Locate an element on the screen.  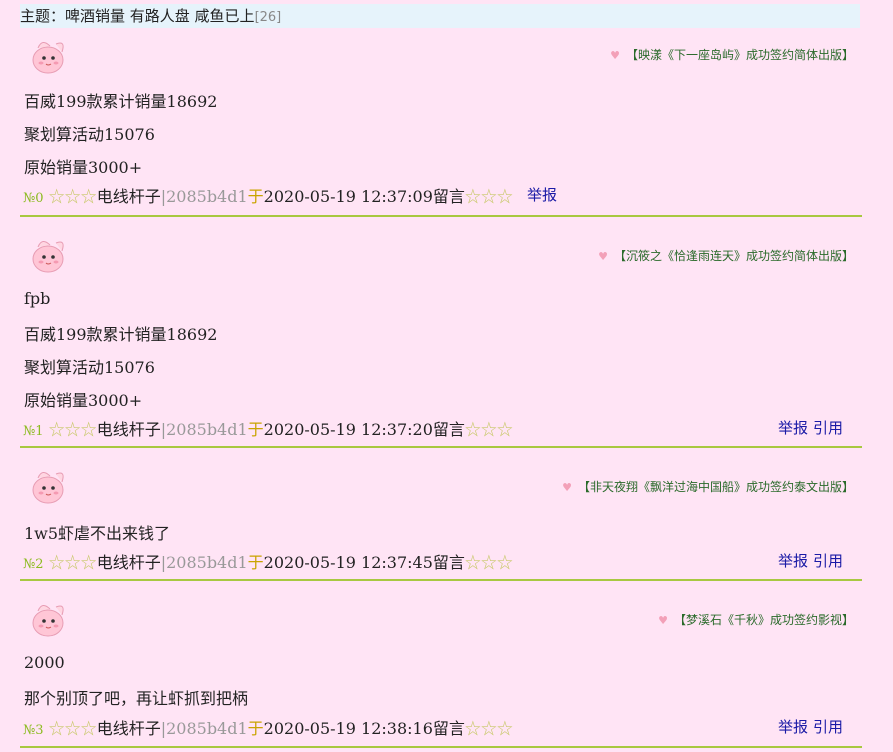
post-time: 2020-05-19 12:37:20 is located at coordinates (348, 429).